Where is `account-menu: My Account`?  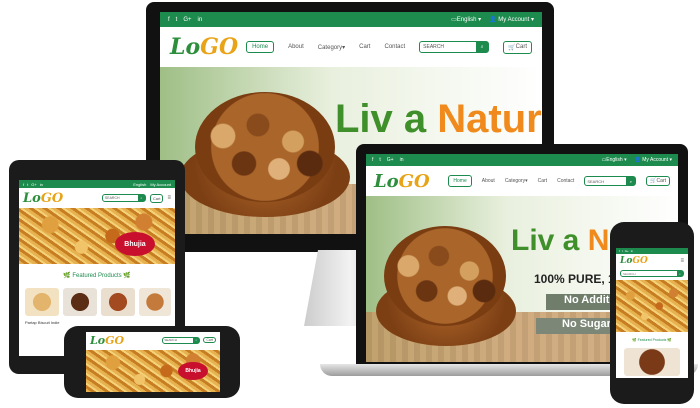
account-menu: My Account is located at coordinates (160, 184).